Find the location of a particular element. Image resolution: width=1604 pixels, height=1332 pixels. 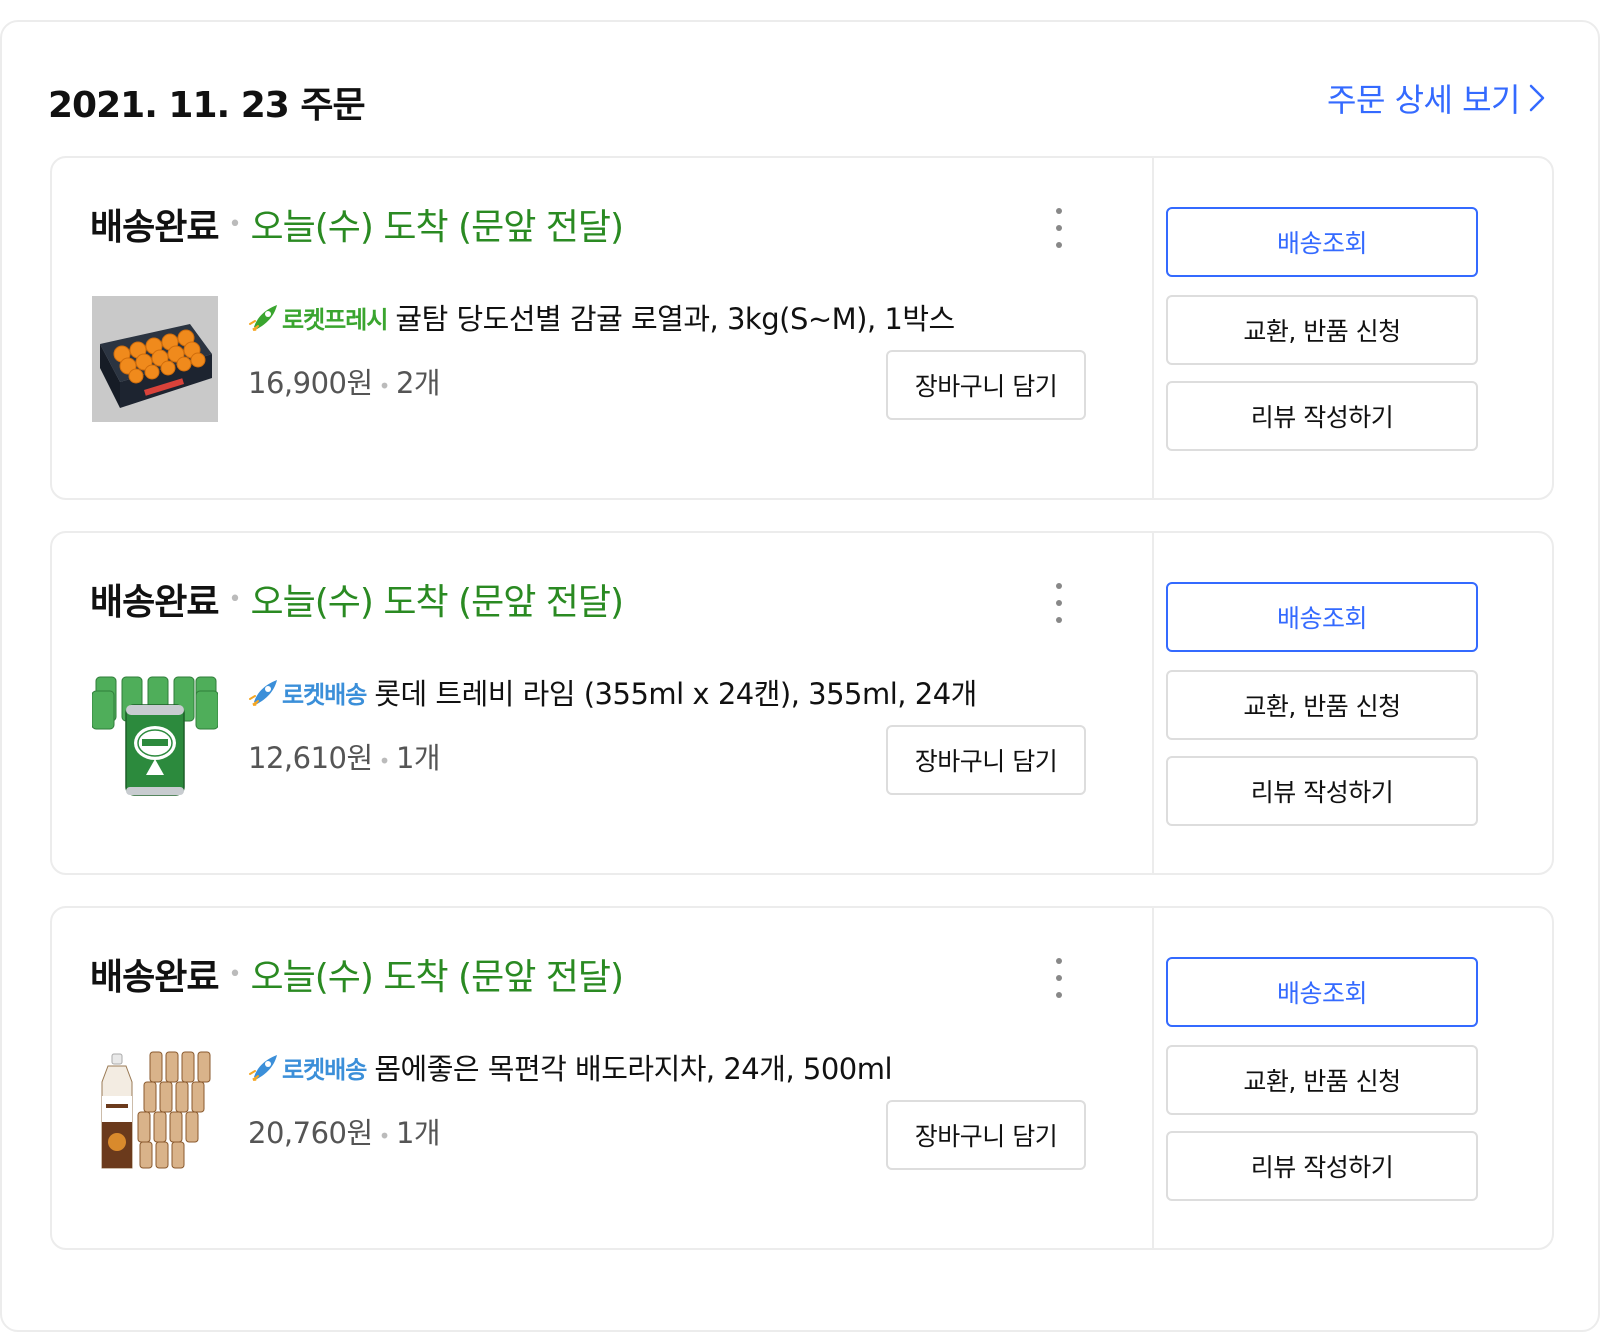

product-name-line: 로켓배송 몸에좋은 목편각 배도라지차, 24개, 500ml is located at coordinates (570, 1067).